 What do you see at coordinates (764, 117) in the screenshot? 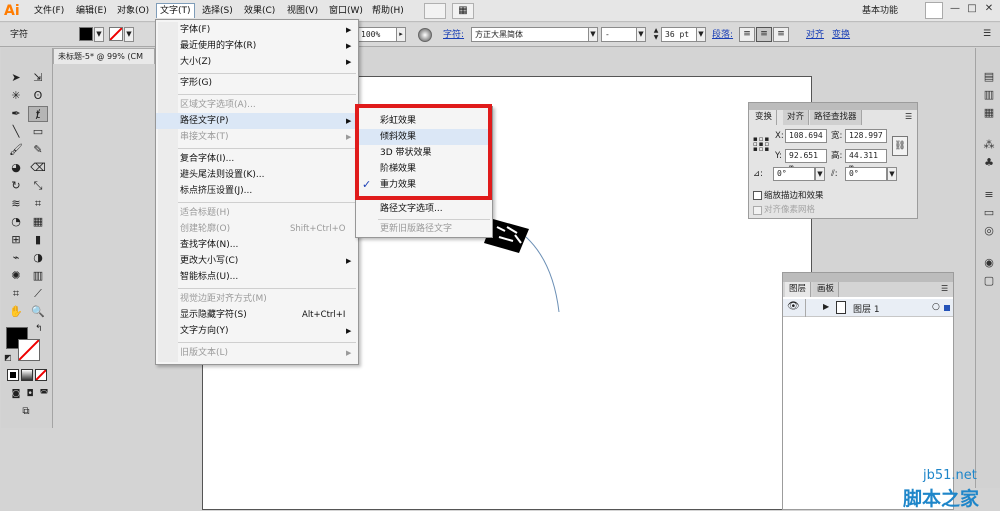
I see `tab-transform: 变换` at bounding box center [764, 117].